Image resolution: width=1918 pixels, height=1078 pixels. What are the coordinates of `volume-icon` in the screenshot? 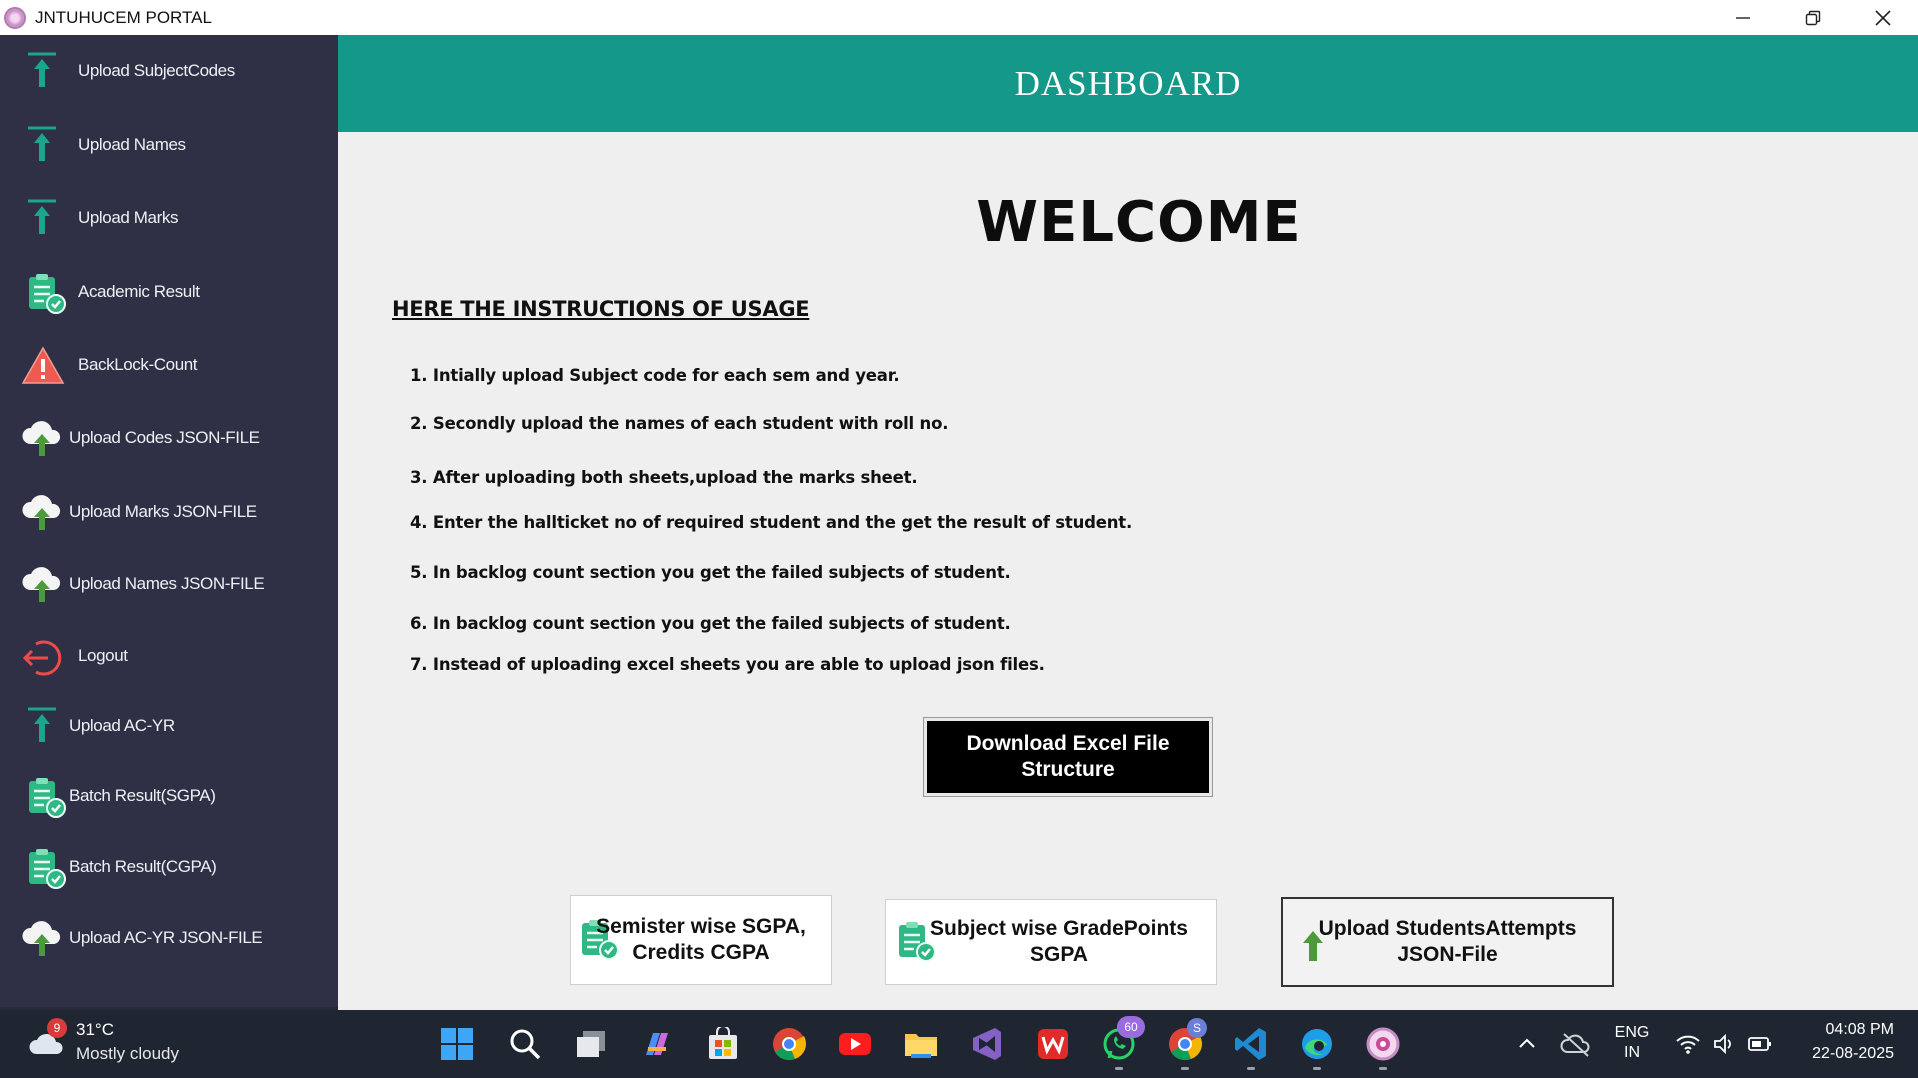 It's located at (1722, 1044).